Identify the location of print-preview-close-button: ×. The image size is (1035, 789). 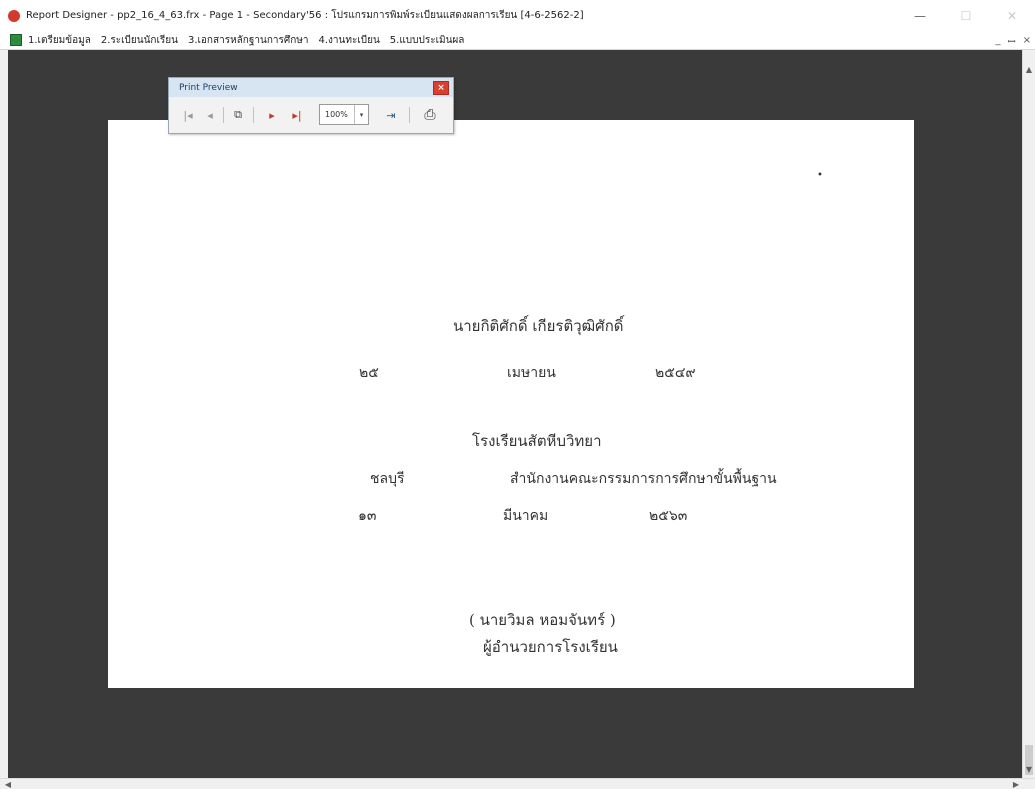
(441, 87).